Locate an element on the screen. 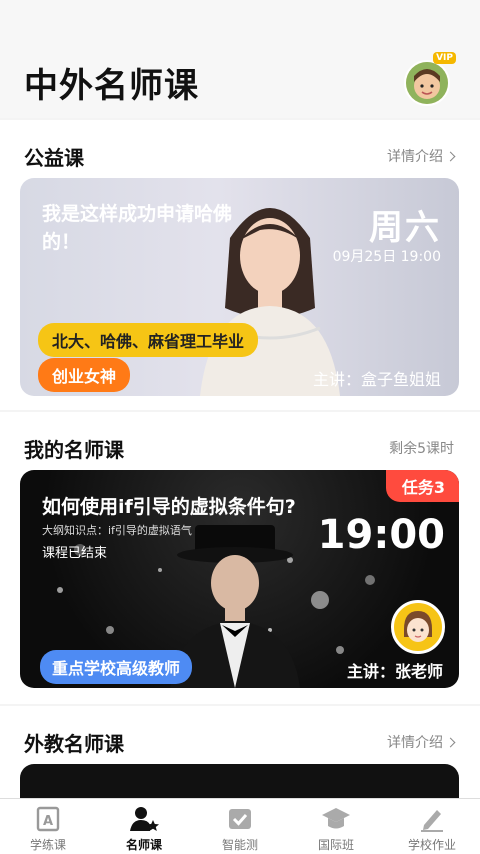 This screenshot has width=480, height=854. tab-teacher: 名师课 is located at coordinates (144, 826).